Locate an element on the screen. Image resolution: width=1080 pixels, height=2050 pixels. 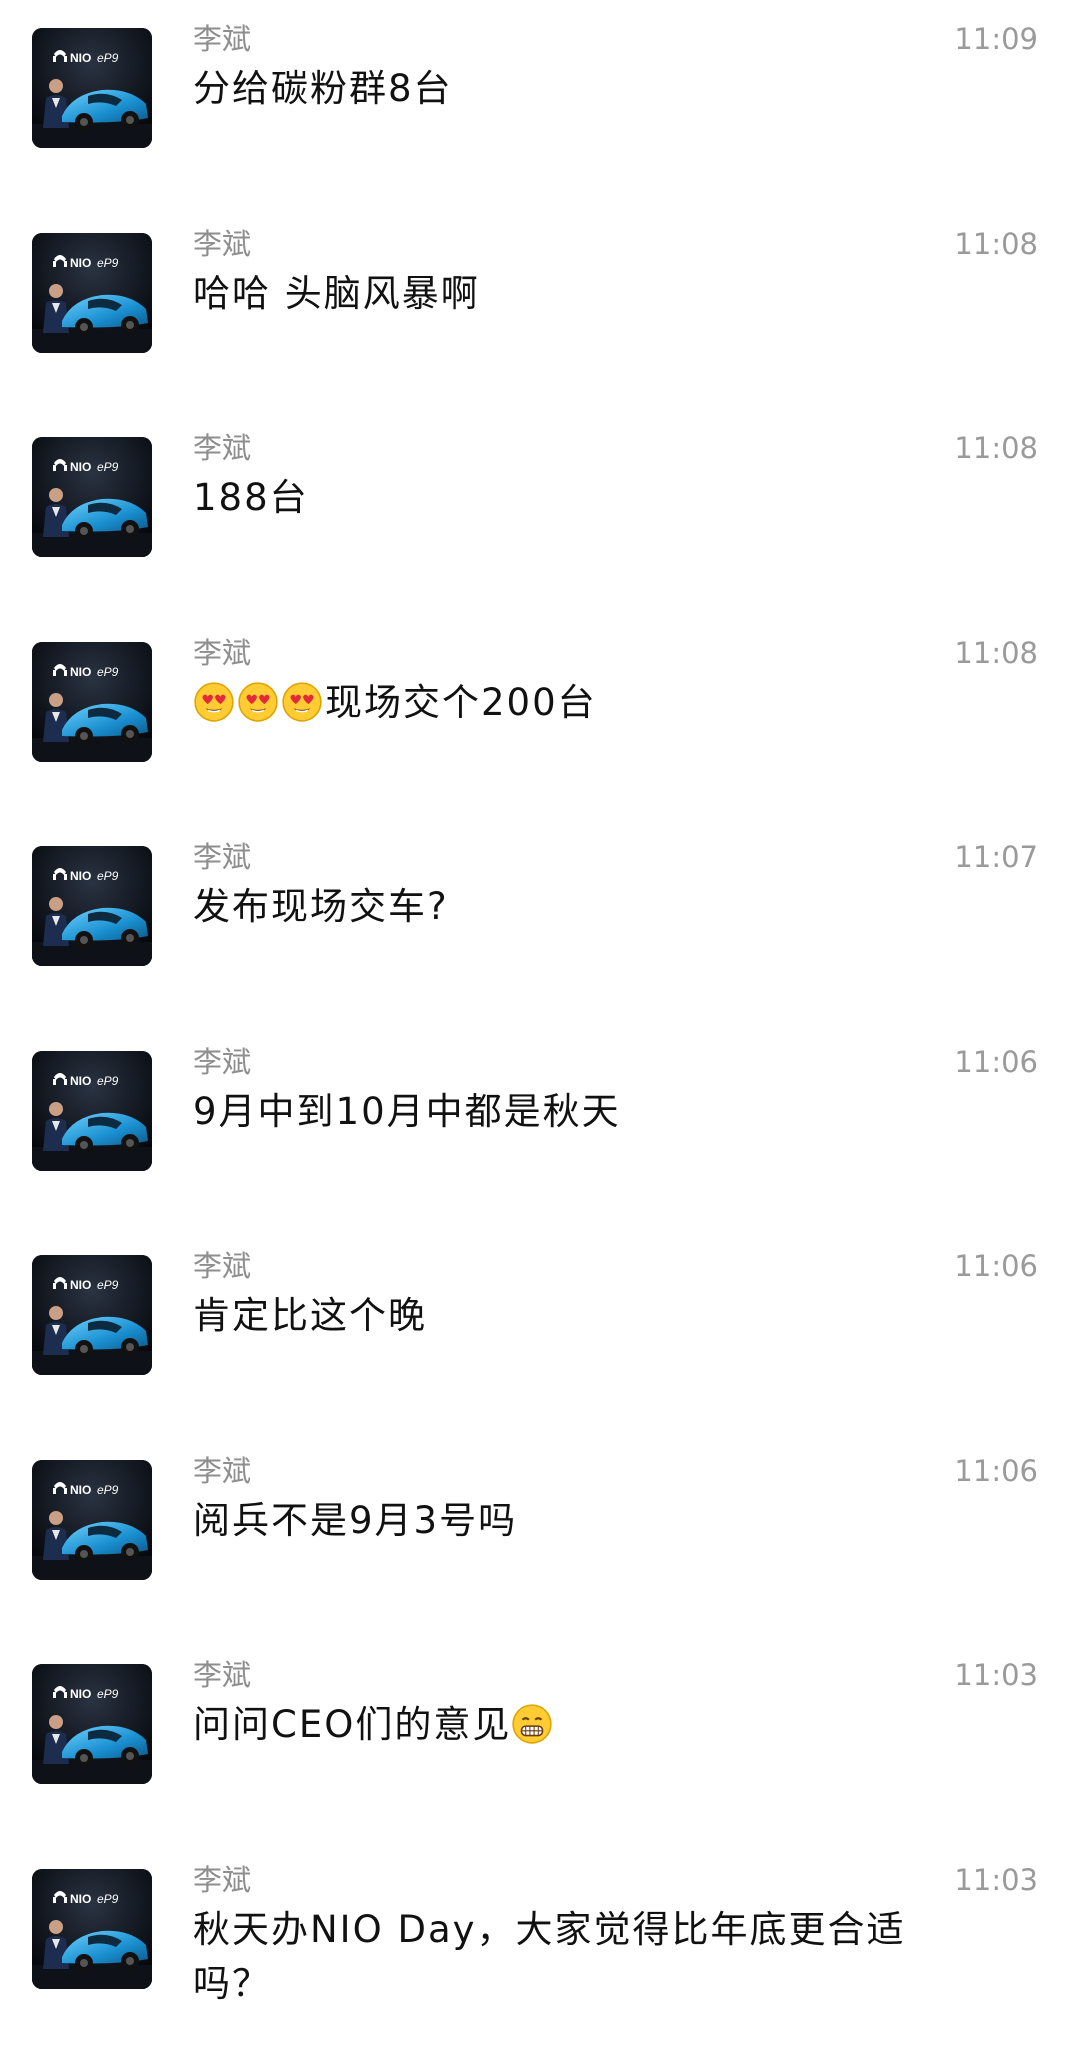
message-row-7: NIO eP9 李斌 11:06 肯定比这个晚 is located at coordinates (540, 1327).